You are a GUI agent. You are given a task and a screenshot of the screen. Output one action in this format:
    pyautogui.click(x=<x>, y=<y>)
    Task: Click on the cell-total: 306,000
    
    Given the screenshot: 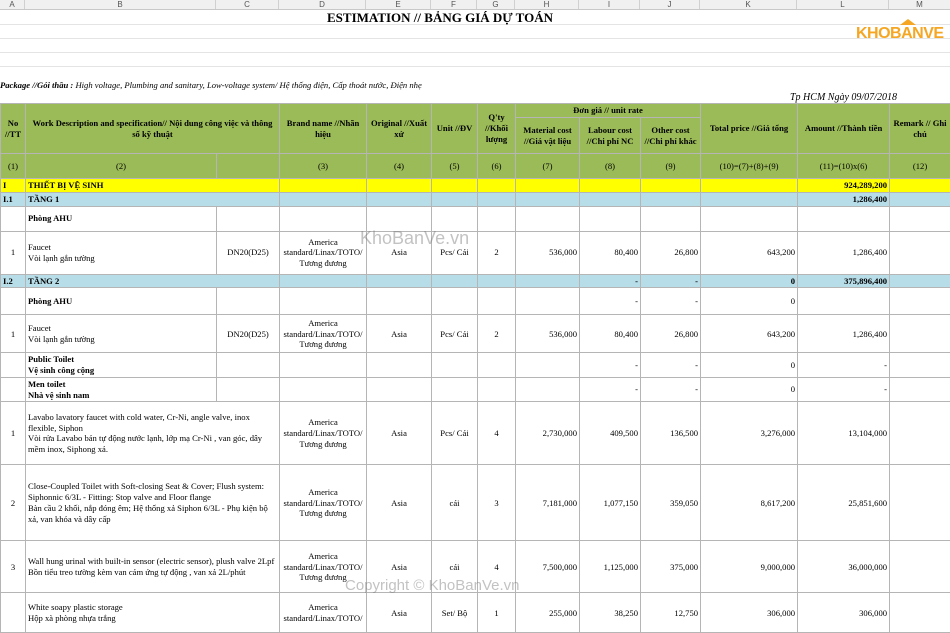 What is the action you would take?
    pyautogui.click(x=749, y=613)
    